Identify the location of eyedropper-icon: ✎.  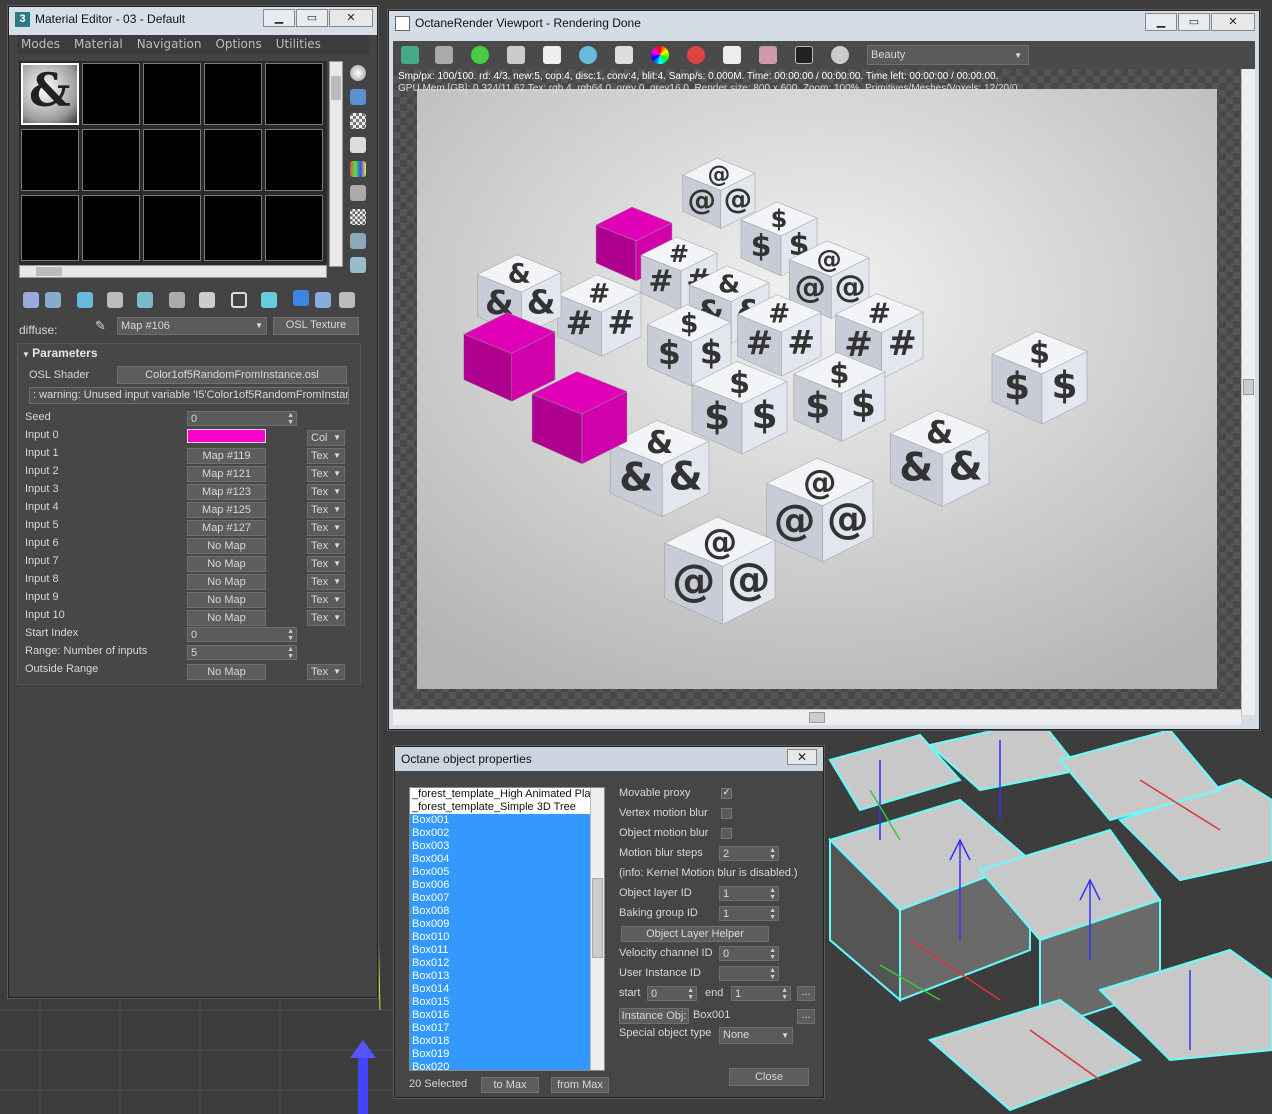
(100, 326).